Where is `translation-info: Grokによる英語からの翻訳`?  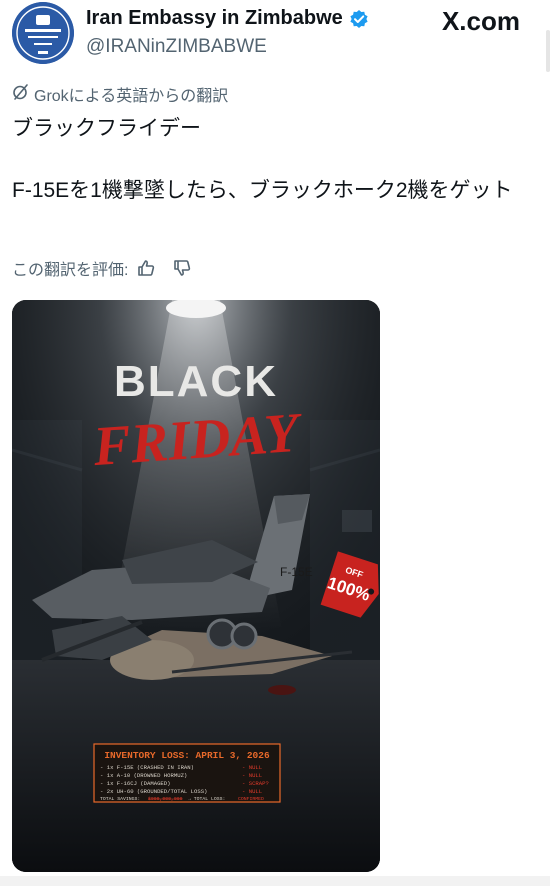
translation-info: Grokによる英語からの翻訳 is located at coordinates (120, 94).